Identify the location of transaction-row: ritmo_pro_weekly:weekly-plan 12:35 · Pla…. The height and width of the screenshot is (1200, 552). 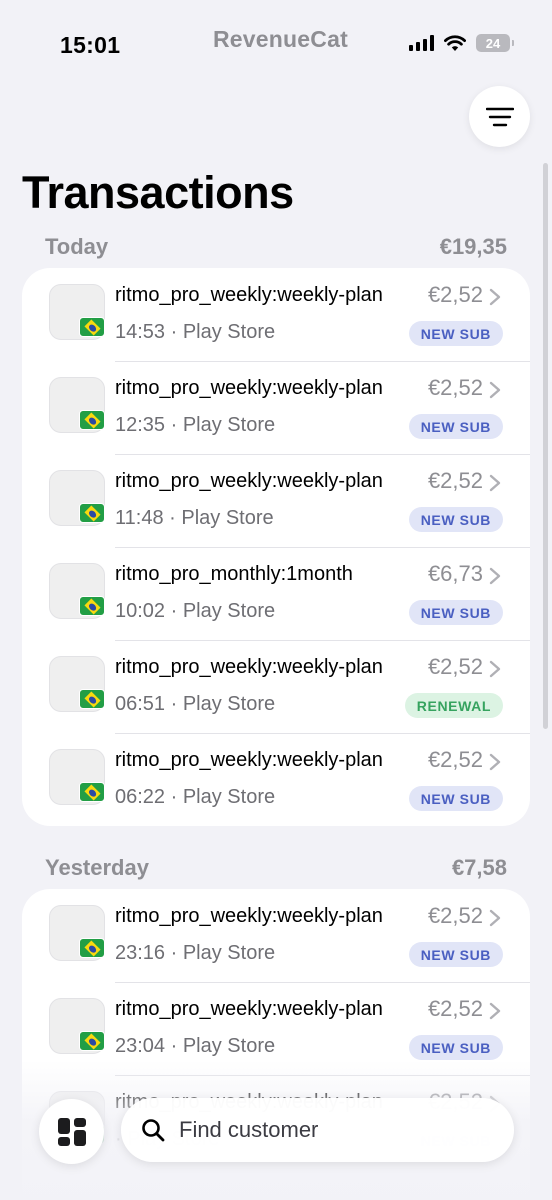
(276, 407).